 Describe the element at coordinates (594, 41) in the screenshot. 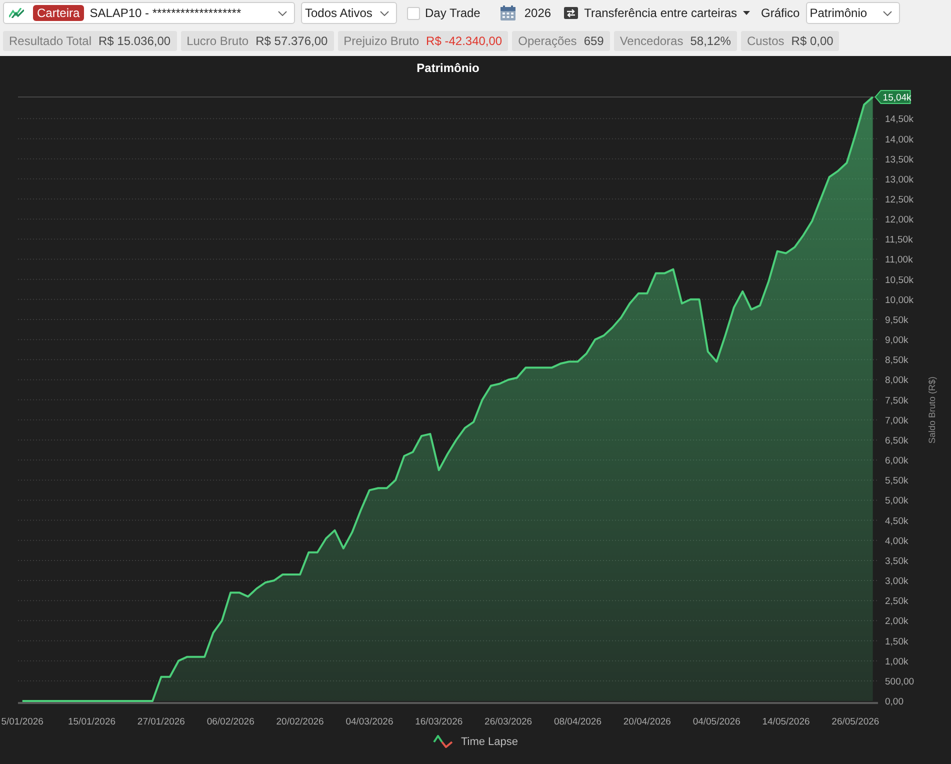

I see `stat-value: 659` at that location.